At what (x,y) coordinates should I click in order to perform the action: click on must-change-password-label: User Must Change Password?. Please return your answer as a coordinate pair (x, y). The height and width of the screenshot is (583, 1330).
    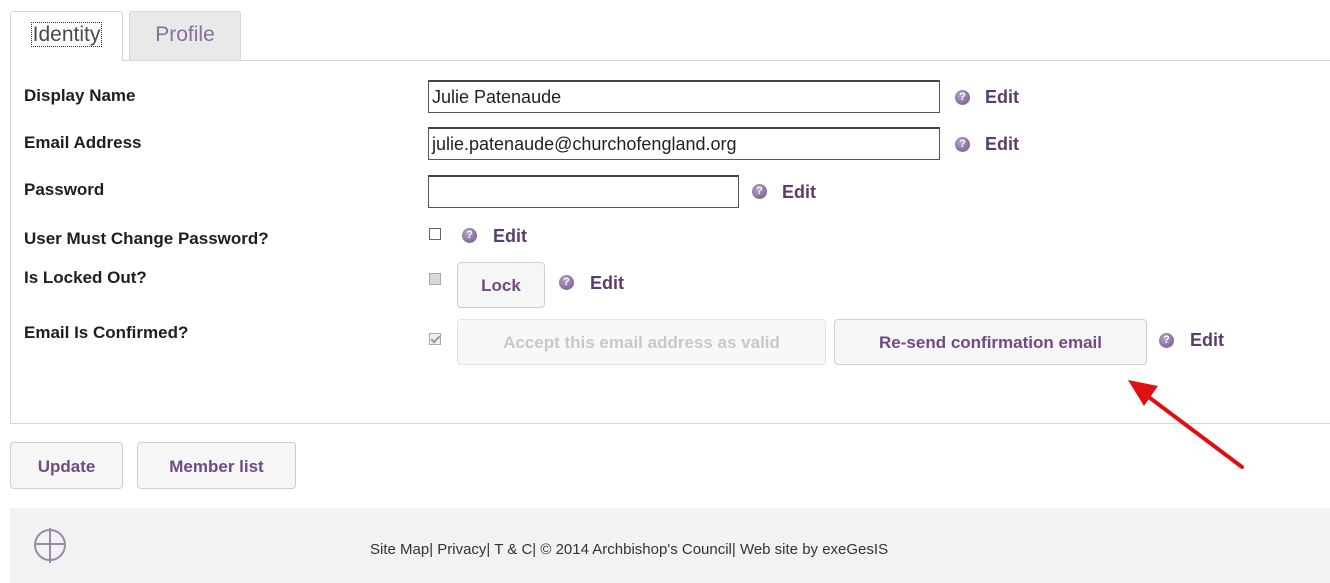
    Looking at the image, I should click on (146, 238).